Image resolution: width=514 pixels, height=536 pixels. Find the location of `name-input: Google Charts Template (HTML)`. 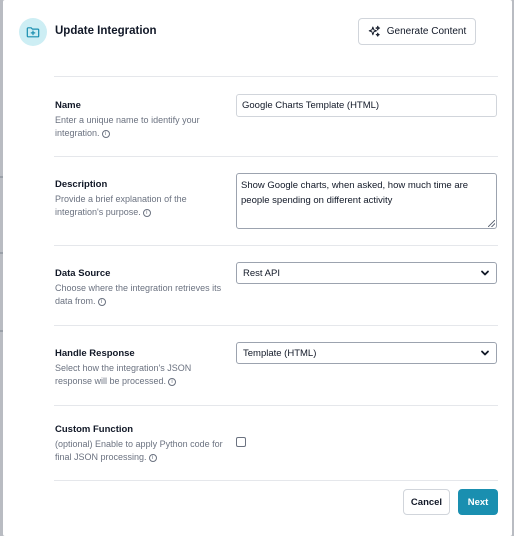

name-input: Google Charts Template (HTML) is located at coordinates (366, 105).